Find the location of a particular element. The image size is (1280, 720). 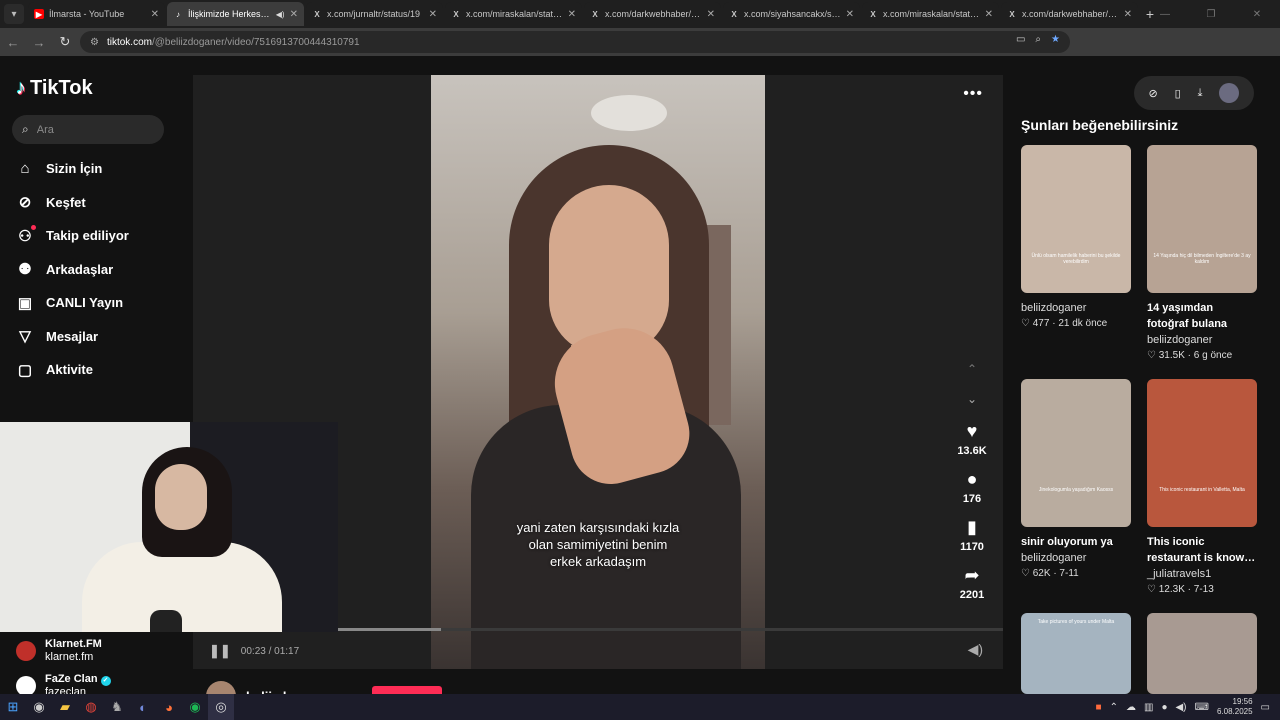

back-button: ← is located at coordinates (13, 42).